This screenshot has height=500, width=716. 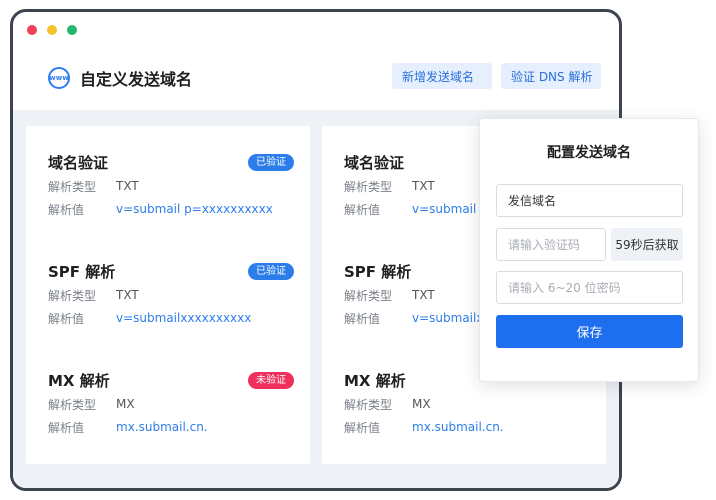 What do you see at coordinates (551, 76) in the screenshot?
I see `verify-dns-button: 验证 DNS 解析` at bounding box center [551, 76].